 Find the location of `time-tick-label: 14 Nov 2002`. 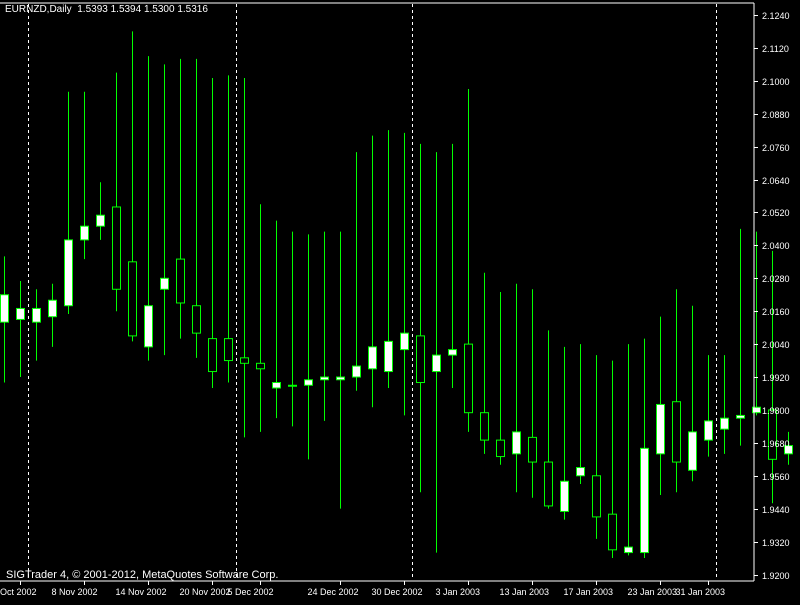

time-tick-label: 14 Nov 2002 is located at coordinates (141, 592).